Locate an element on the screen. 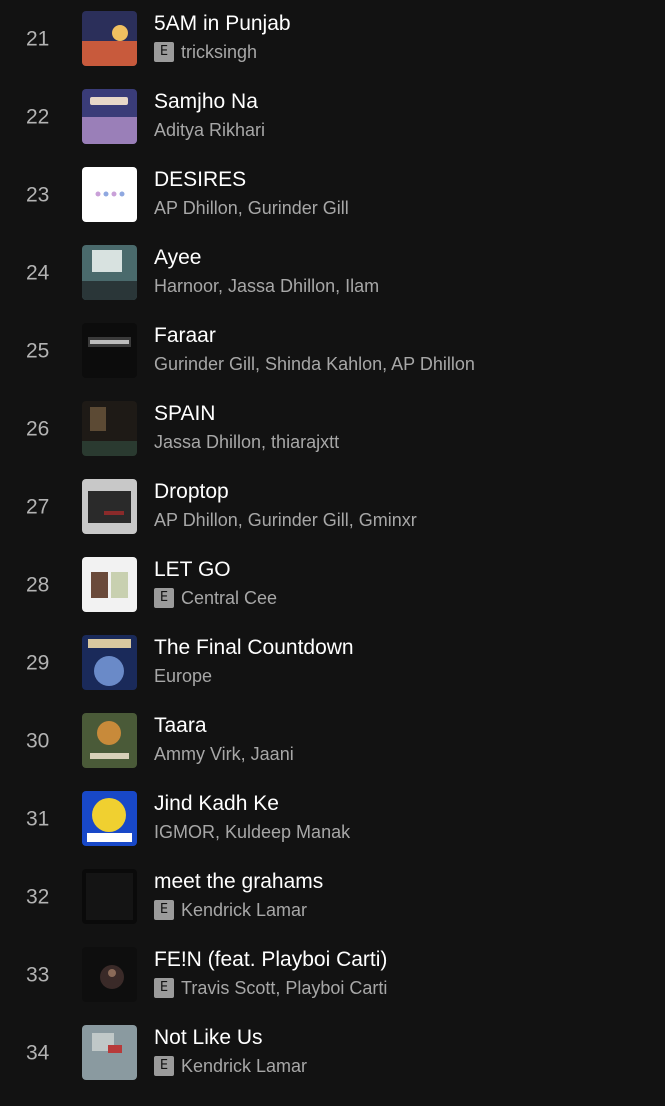  track-subtitle: Ammy Virk, Jaani is located at coordinates (224, 754).